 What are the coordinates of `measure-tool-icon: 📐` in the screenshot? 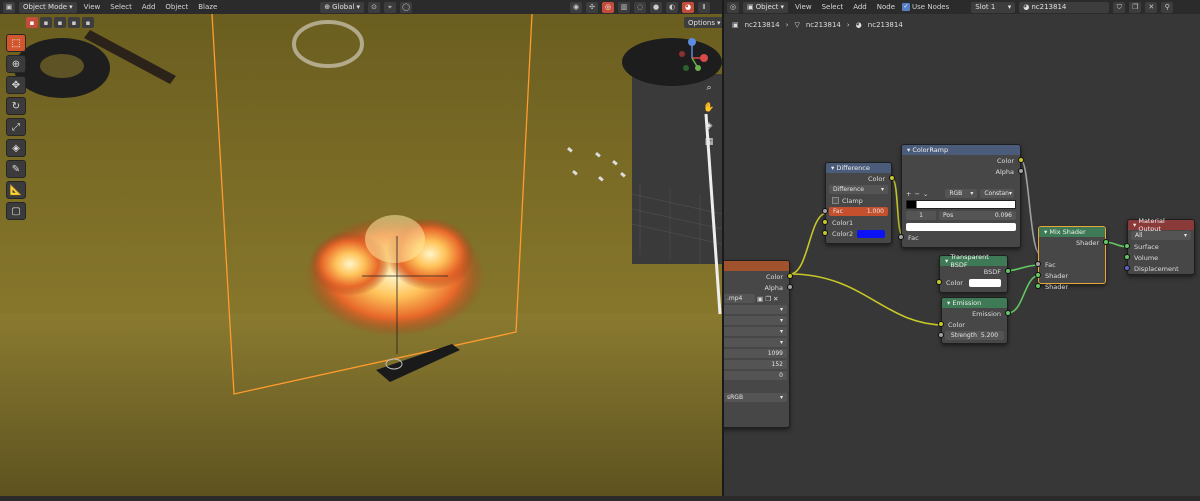 It's located at (16, 190).